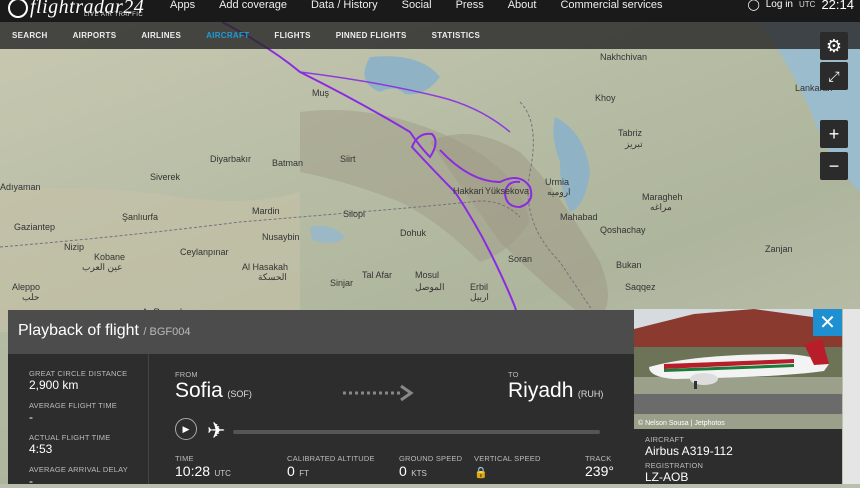 The height and width of the screenshot is (488, 860). What do you see at coordinates (371, 35) in the screenshot?
I see `subnav-pinned-flights: PINNED FLIGHTS` at bounding box center [371, 35].